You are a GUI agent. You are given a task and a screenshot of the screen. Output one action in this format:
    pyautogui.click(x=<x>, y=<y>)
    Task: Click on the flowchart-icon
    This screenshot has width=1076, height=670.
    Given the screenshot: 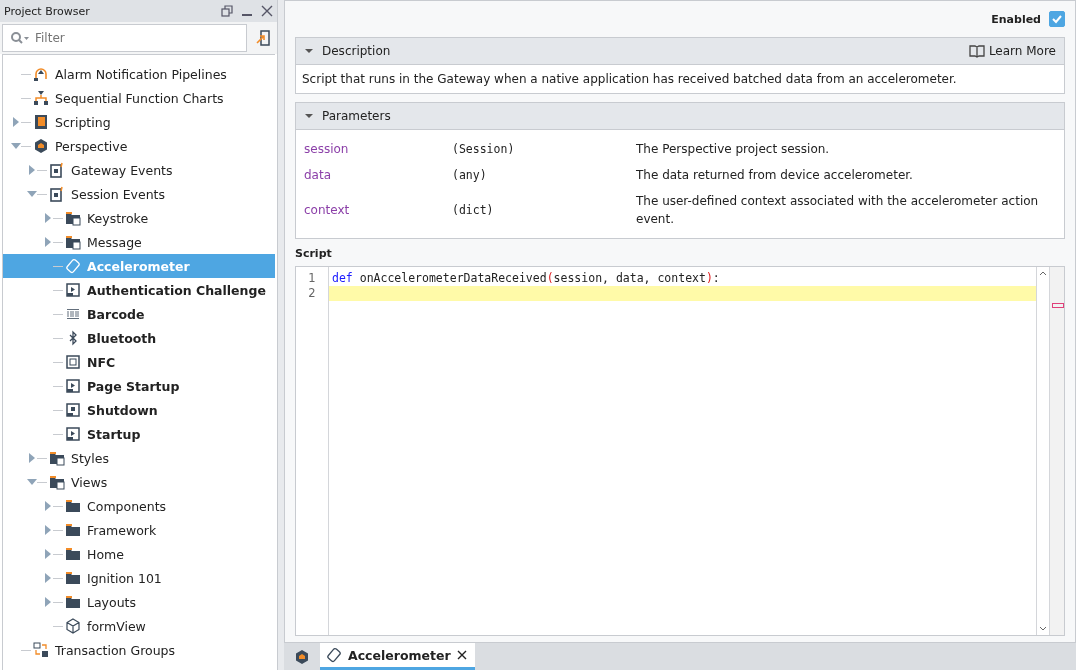 What is the action you would take?
    pyautogui.click(x=41, y=98)
    